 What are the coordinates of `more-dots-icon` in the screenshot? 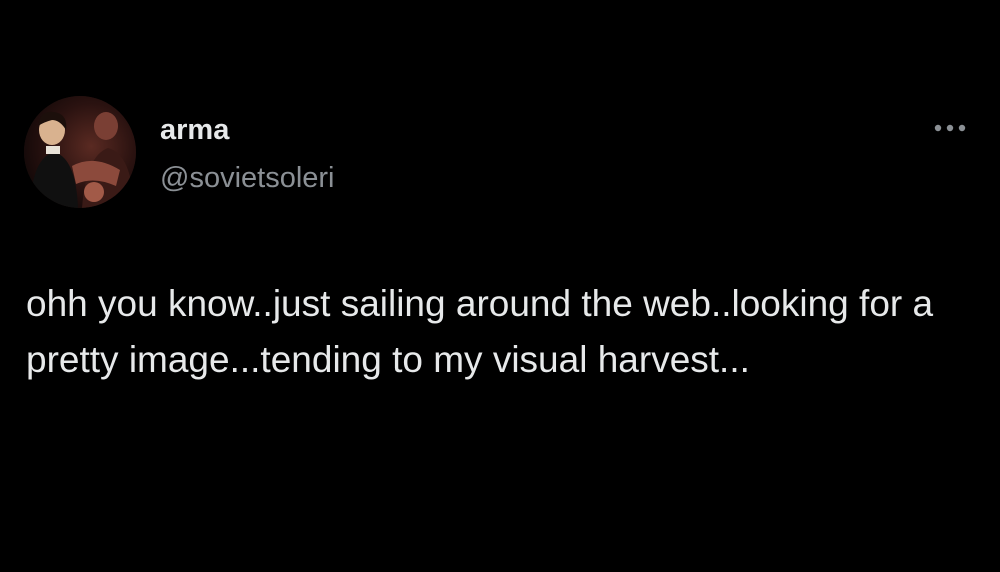 It's located at (950, 128).